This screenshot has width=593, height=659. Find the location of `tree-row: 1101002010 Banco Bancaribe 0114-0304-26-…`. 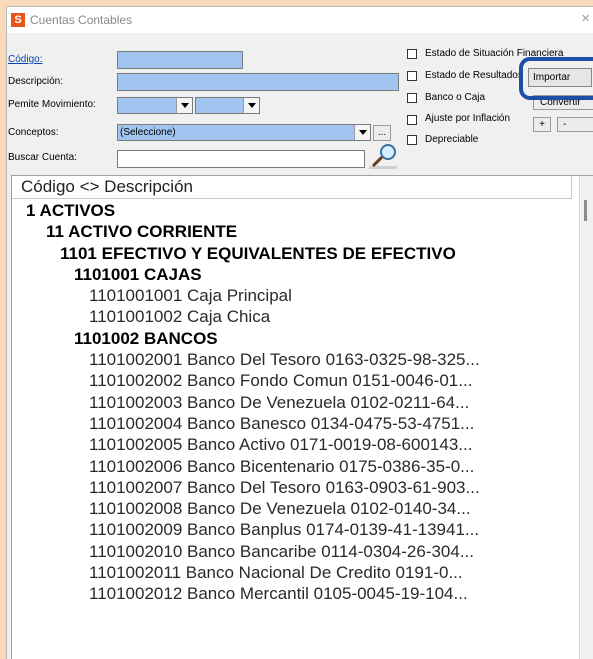

tree-row: 1101002010 Banco Bancaribe 0114-0304-26-… is located at coordinates (302, 551).